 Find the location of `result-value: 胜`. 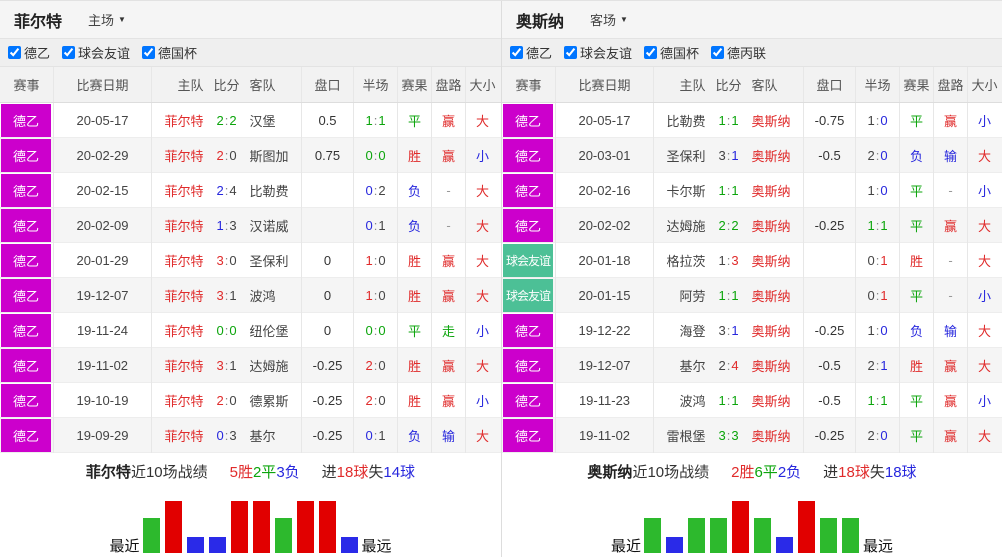

result-value: 胜 is located at coordinates (415, 260).